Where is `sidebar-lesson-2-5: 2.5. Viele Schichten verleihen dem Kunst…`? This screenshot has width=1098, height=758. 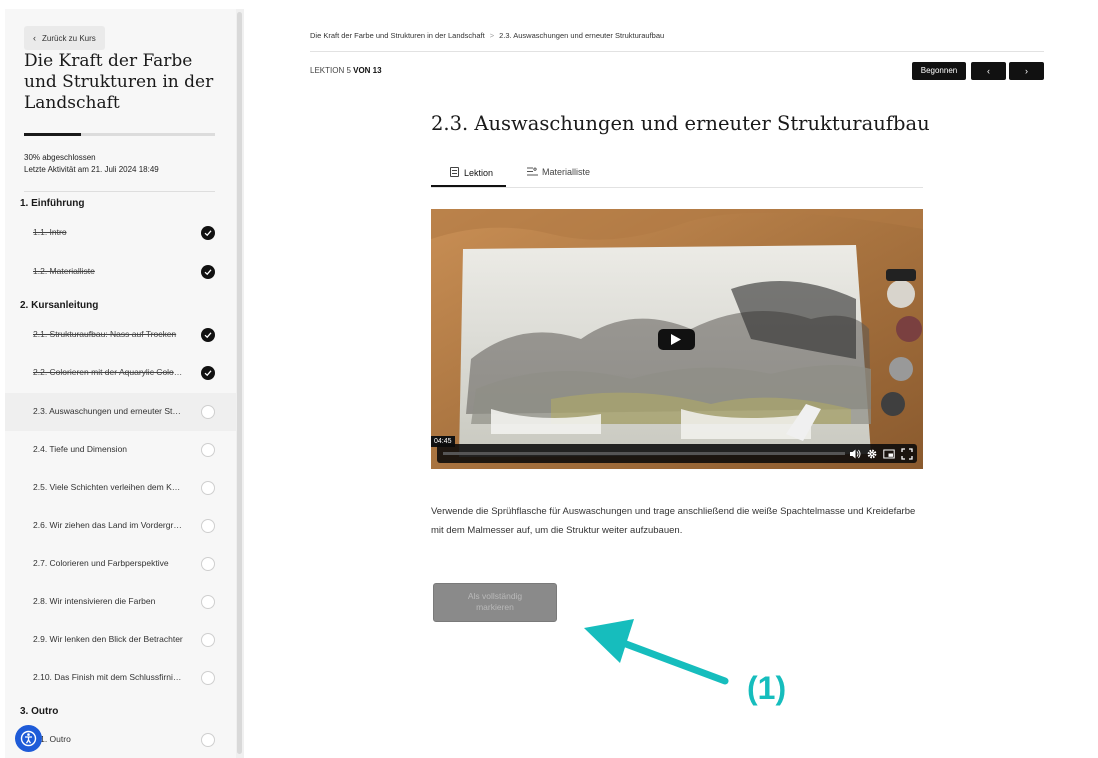 sidebar-lesson-2-5: 2.5. Viele Schichten verleihen dem Kunst… is located at coordinates (120, 488).